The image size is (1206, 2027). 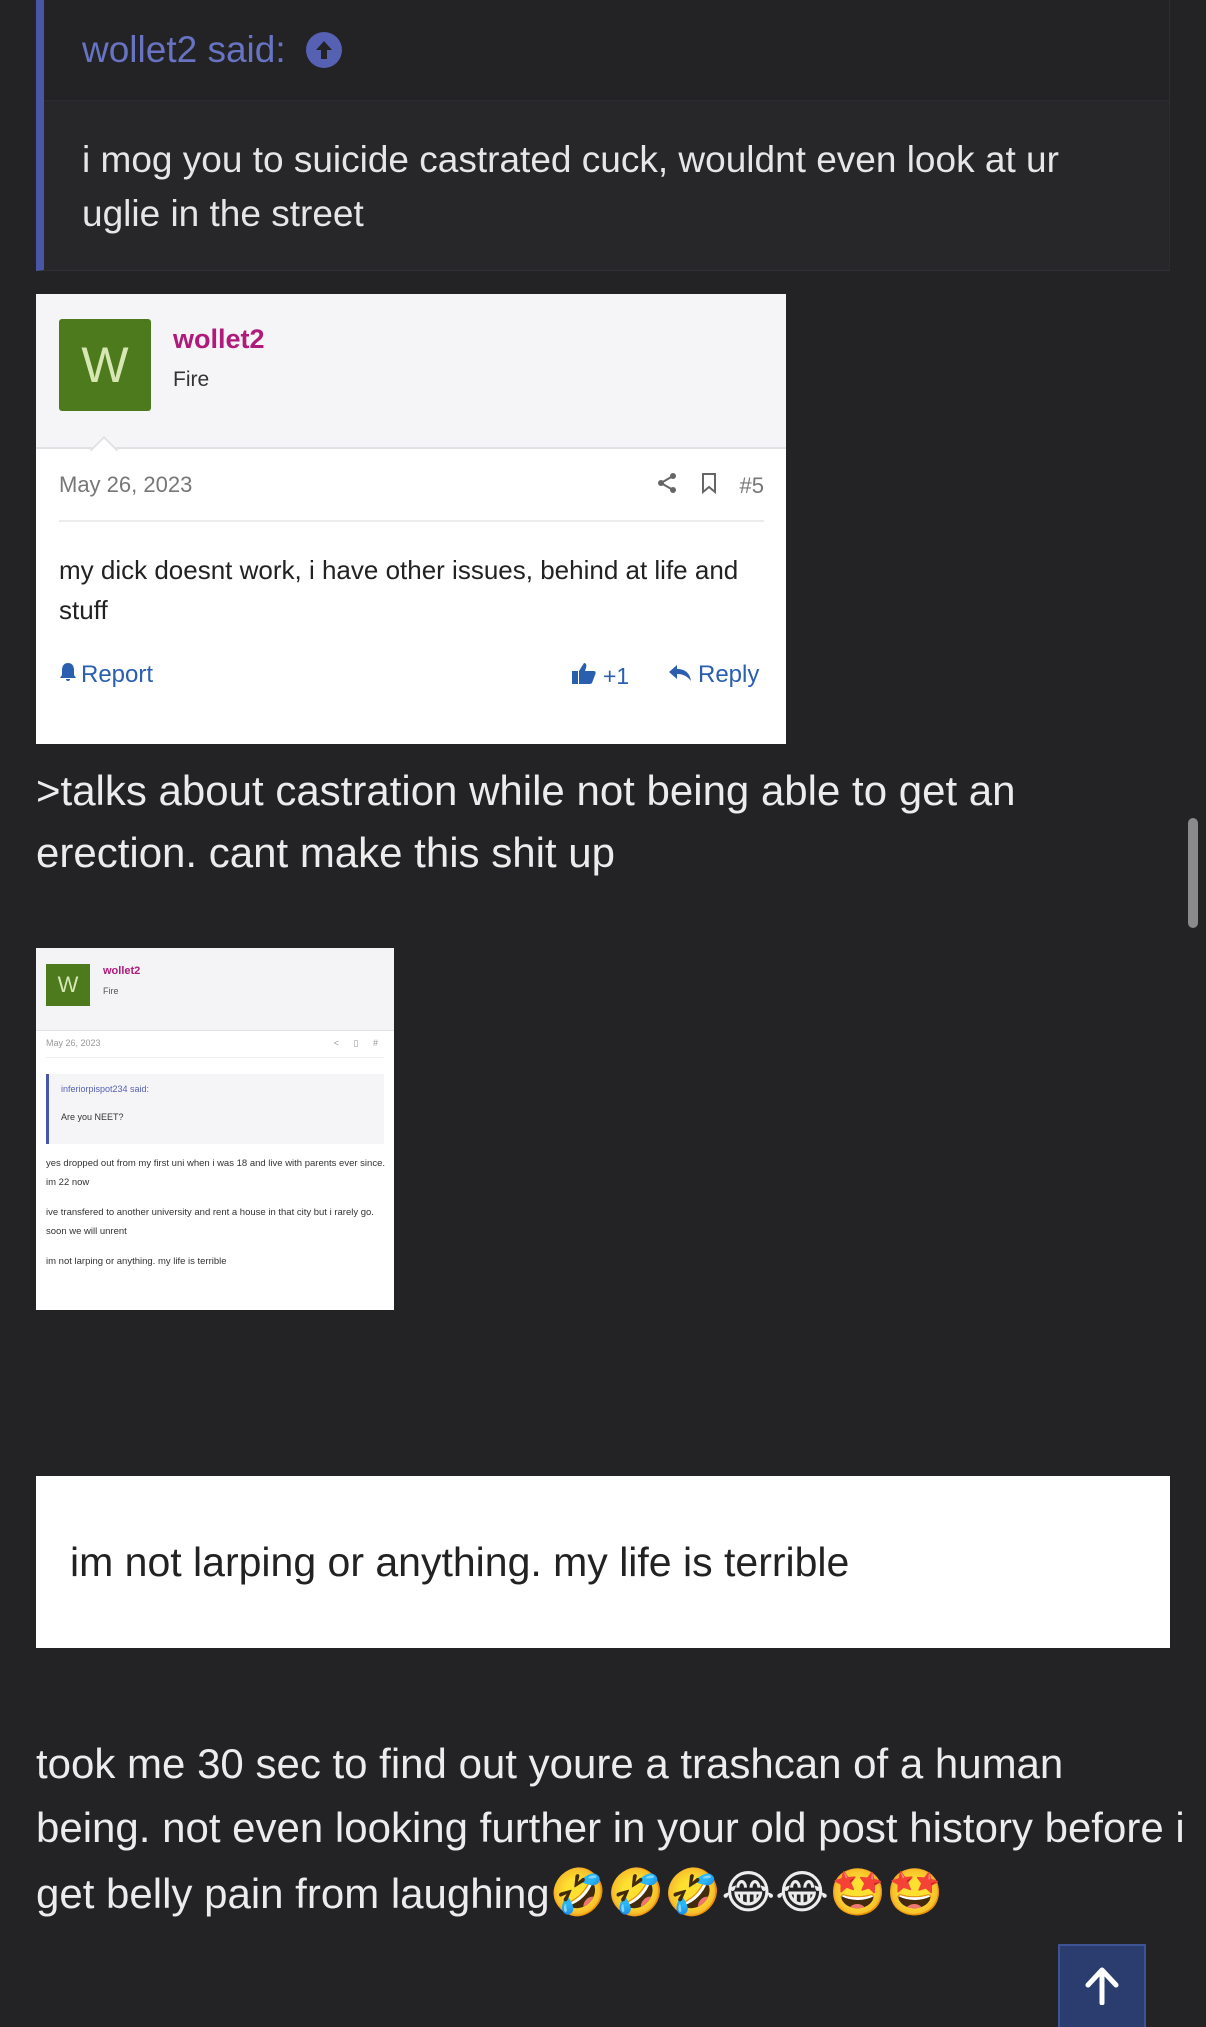 What do you see at coordinates (126, 484) in the screenshot?
I see `post-date: May 26, 2023` at bounding box center [126, 484].